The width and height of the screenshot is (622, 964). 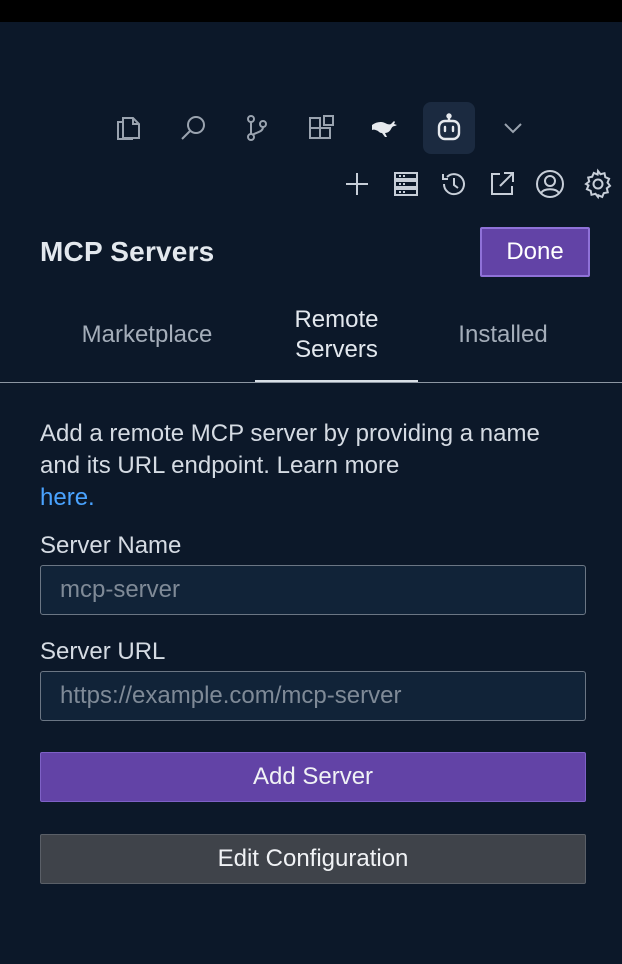 I want to click on add-server-button: Add Server, so click(x=313, y=777).